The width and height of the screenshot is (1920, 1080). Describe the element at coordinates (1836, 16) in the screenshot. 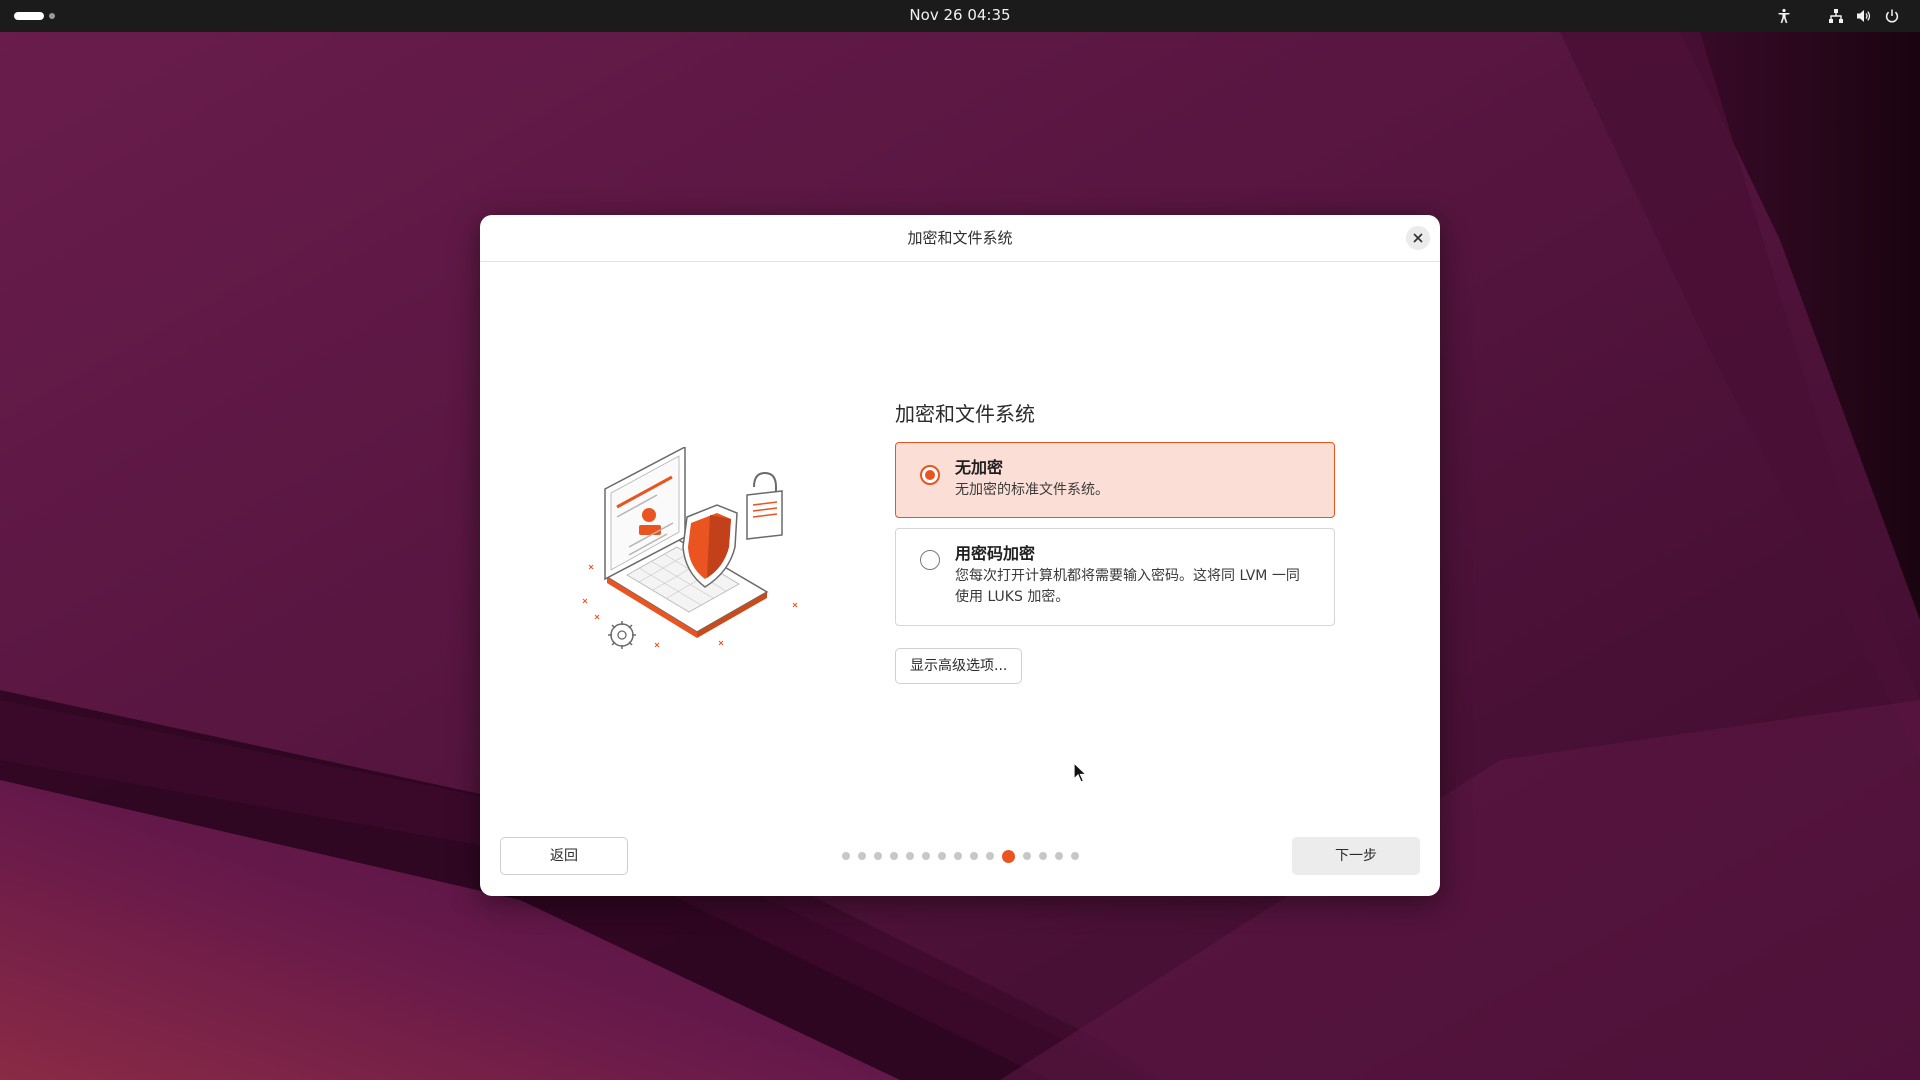

I see `network-icon` at that location.